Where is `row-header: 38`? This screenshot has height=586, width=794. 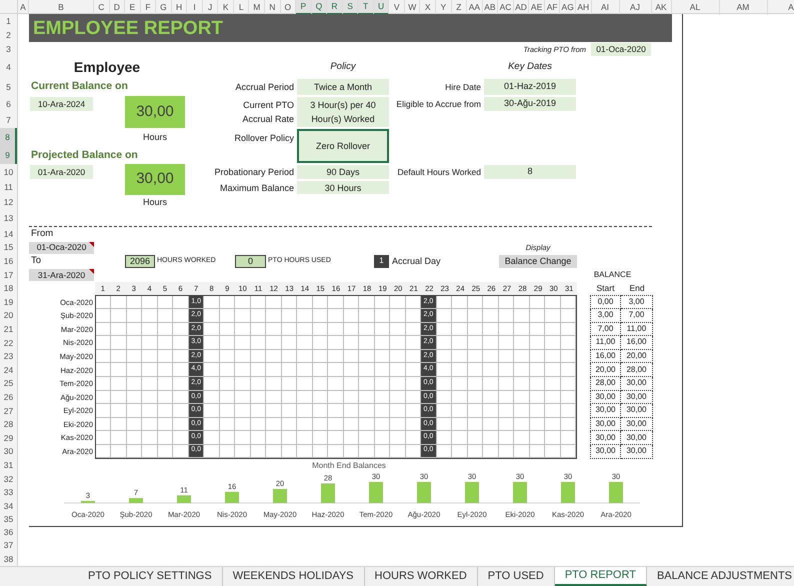
row-header: 38 is located at coordinates (8, 559).